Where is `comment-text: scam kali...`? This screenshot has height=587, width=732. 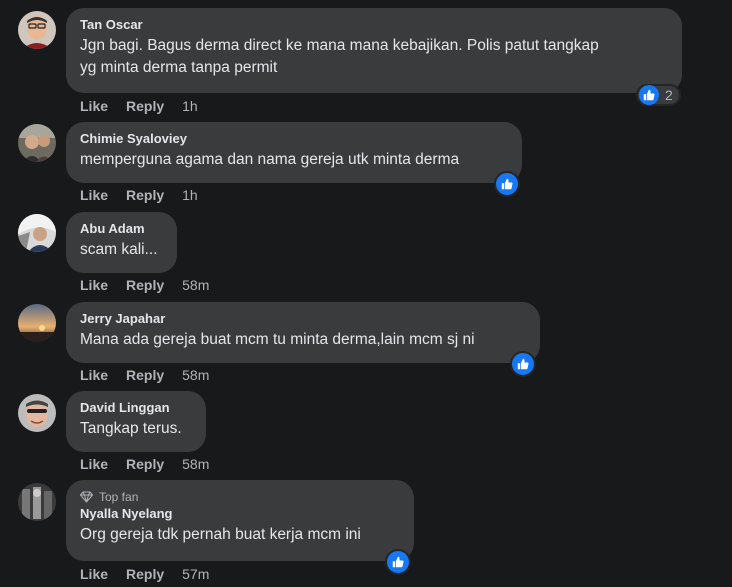
comment-text: scam kali... is located at coordinates (119, 249).